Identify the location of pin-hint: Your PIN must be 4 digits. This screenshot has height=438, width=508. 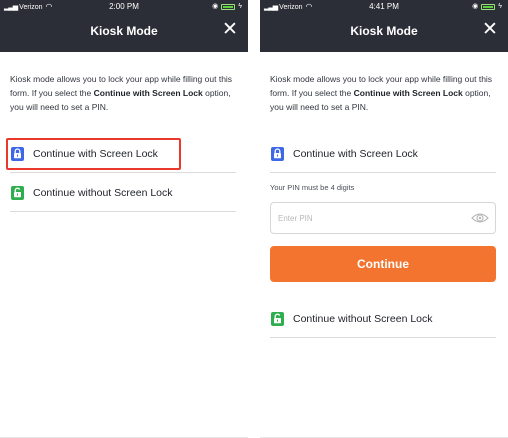
(312, 187).